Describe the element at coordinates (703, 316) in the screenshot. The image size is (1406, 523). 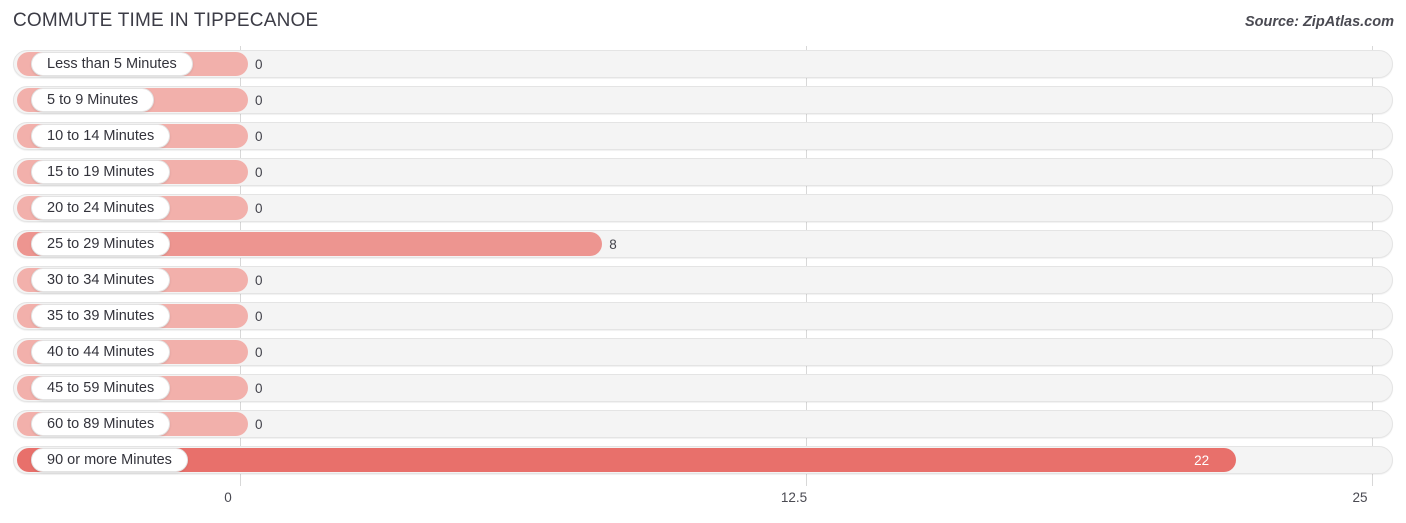
I see `bar-row: 35 to 39 Minutes 0` at that location.